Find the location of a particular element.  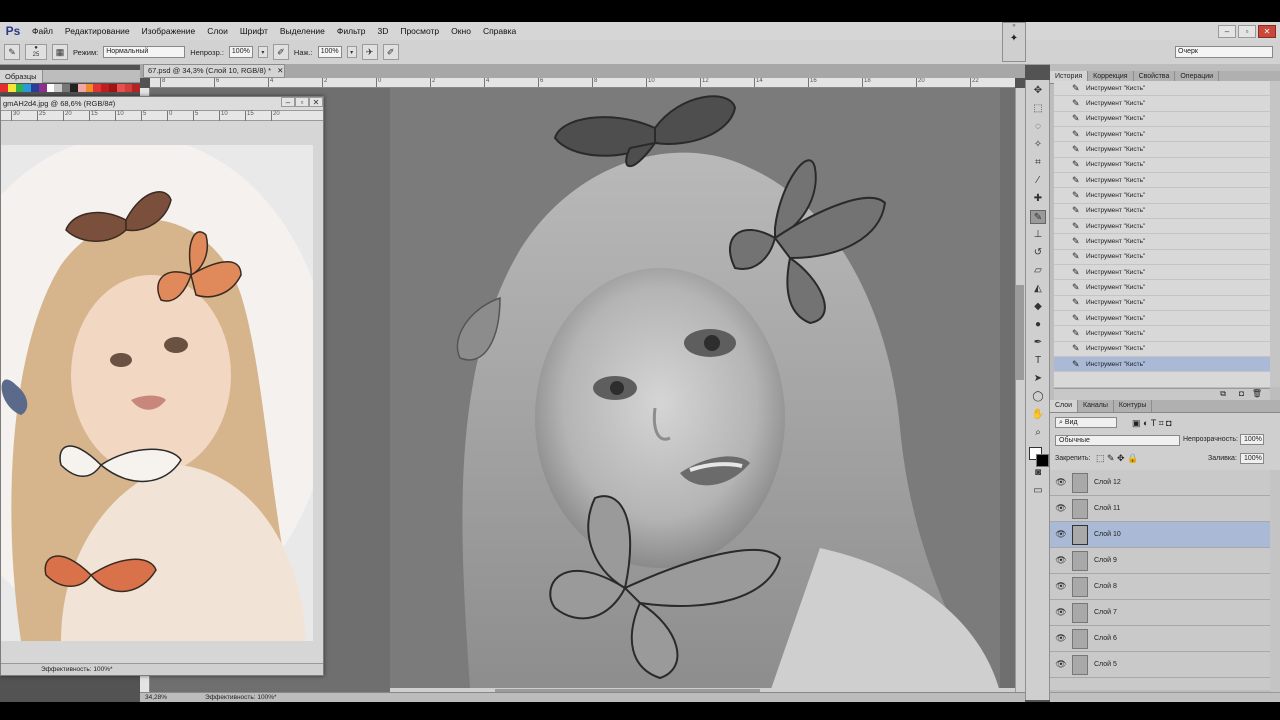

reference-close-button: ✕ is located at coordinates (316, 102).